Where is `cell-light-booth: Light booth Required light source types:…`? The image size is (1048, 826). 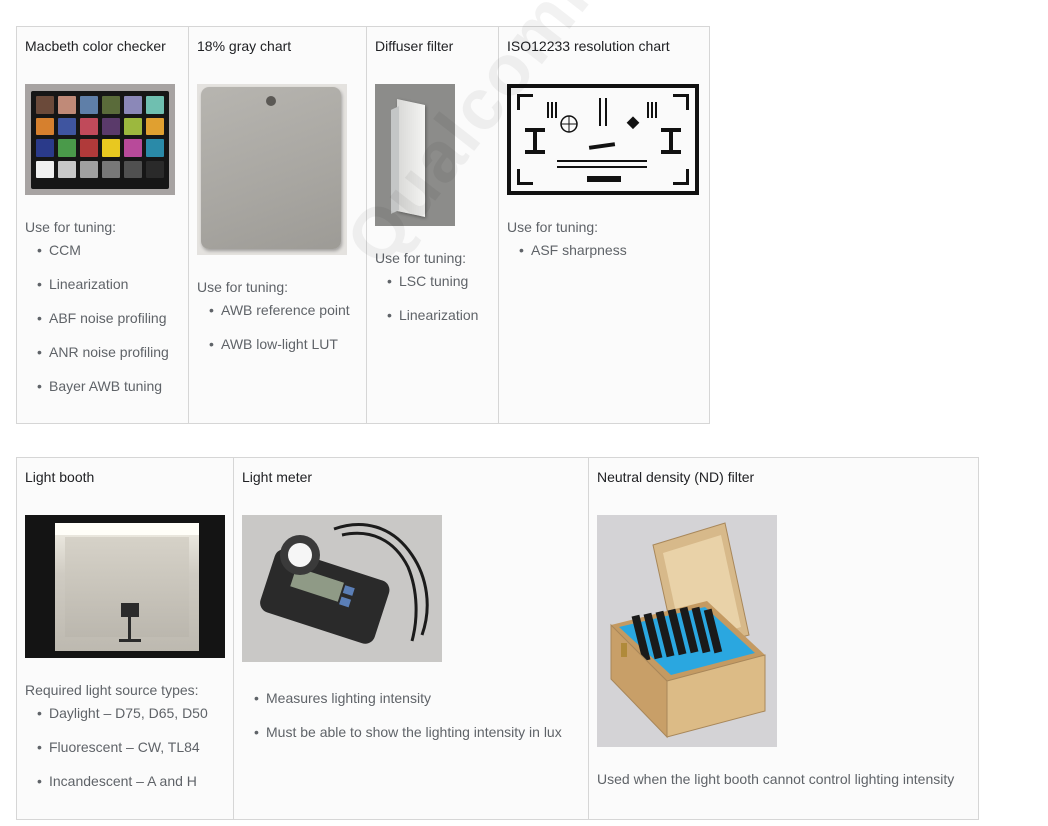 cell-light-booth: Light booth Required light source types:… is located at coordinates (125, 638).